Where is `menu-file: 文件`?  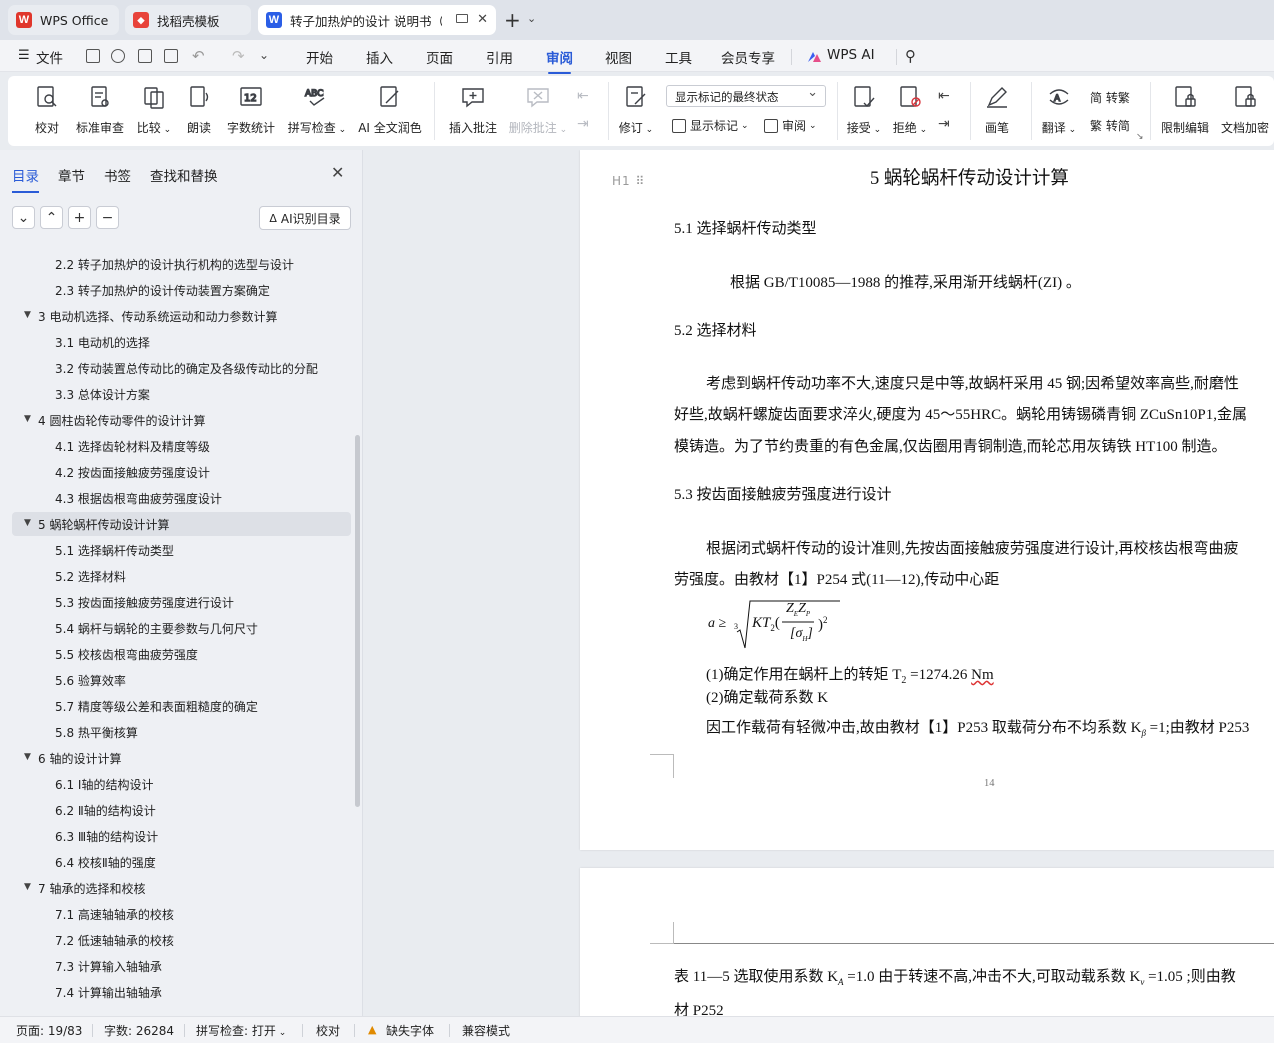 menu-file: 文件 is located at coordinates (49, 57).